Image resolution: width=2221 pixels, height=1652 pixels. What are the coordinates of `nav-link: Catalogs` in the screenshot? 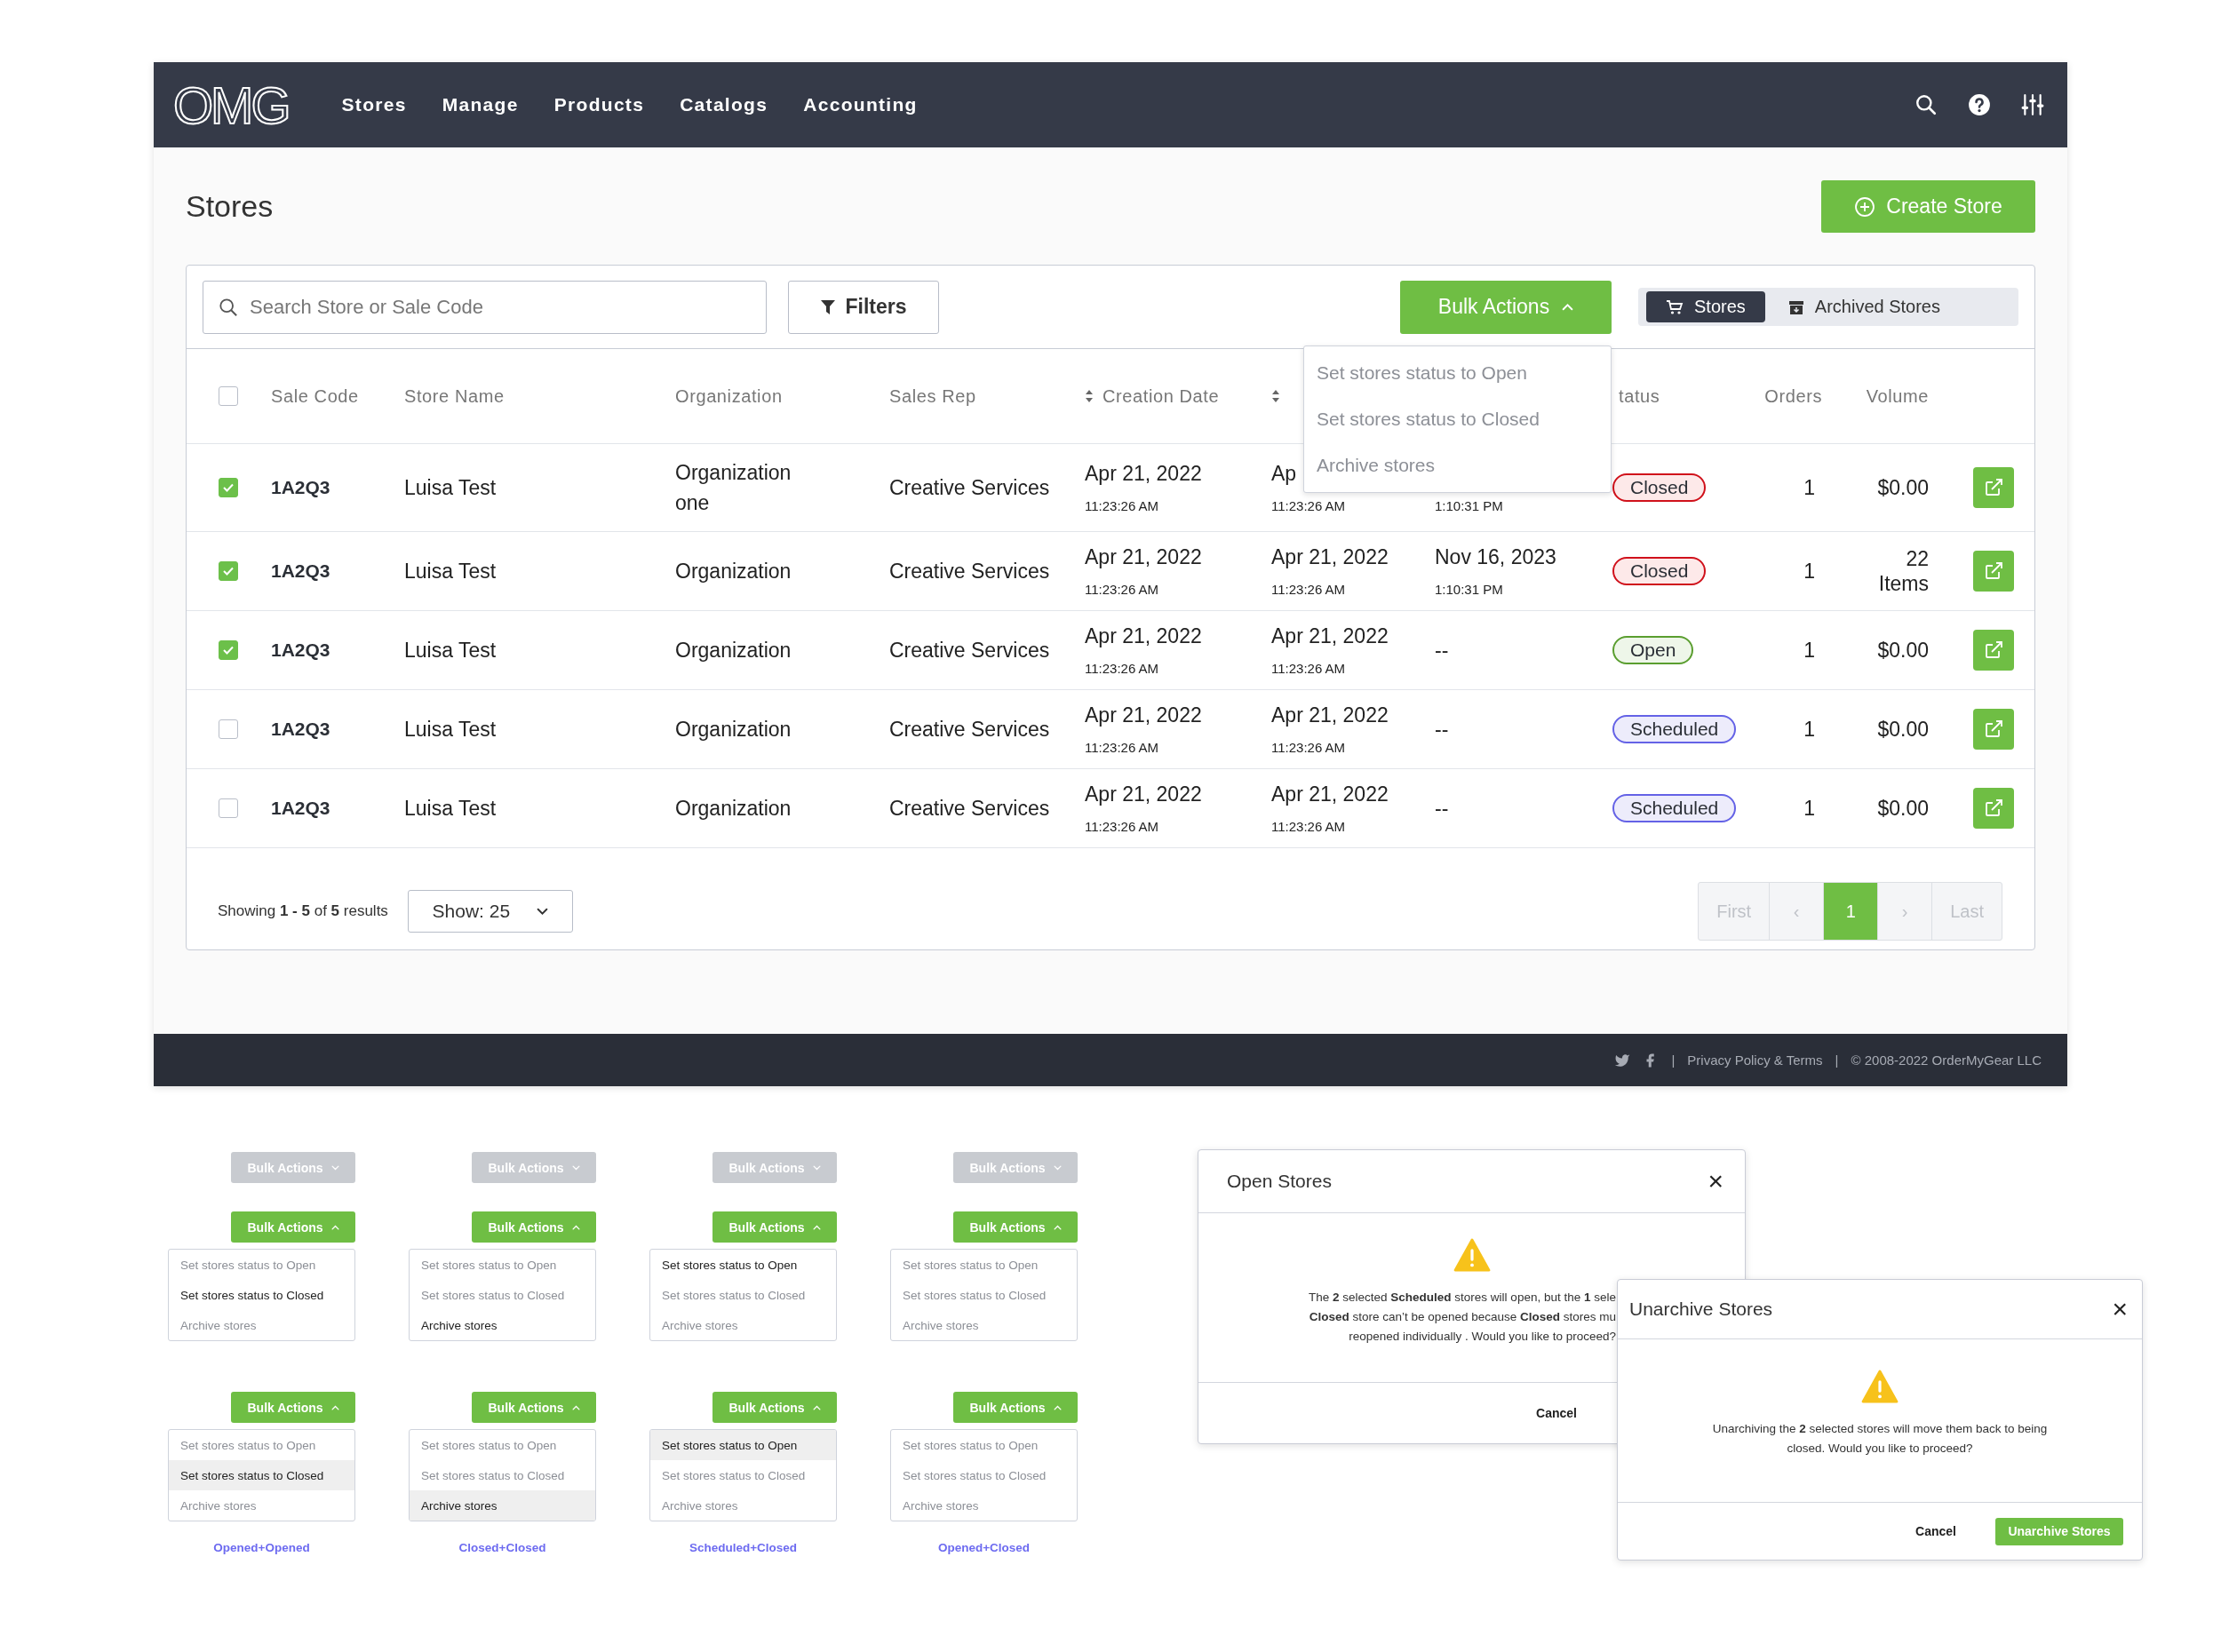 It's located at (724, 104).